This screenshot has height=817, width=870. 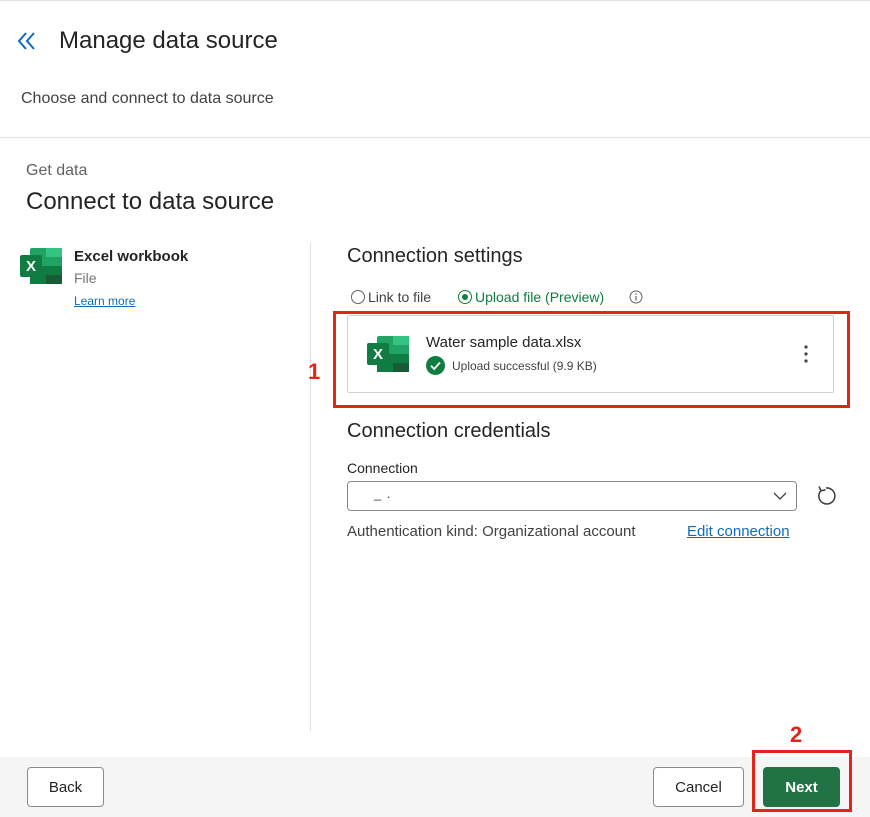 What do you see at coordinates (85, 278) in the screenshot?
I see `source-type: File` at bounding box center [85, 278].